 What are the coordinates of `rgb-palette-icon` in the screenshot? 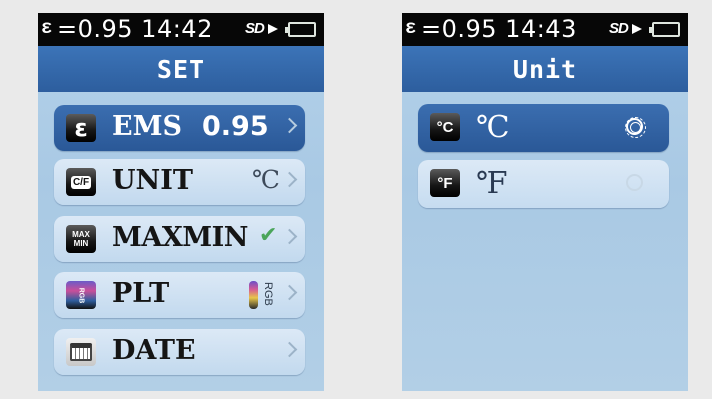 It's located at (253, 295).